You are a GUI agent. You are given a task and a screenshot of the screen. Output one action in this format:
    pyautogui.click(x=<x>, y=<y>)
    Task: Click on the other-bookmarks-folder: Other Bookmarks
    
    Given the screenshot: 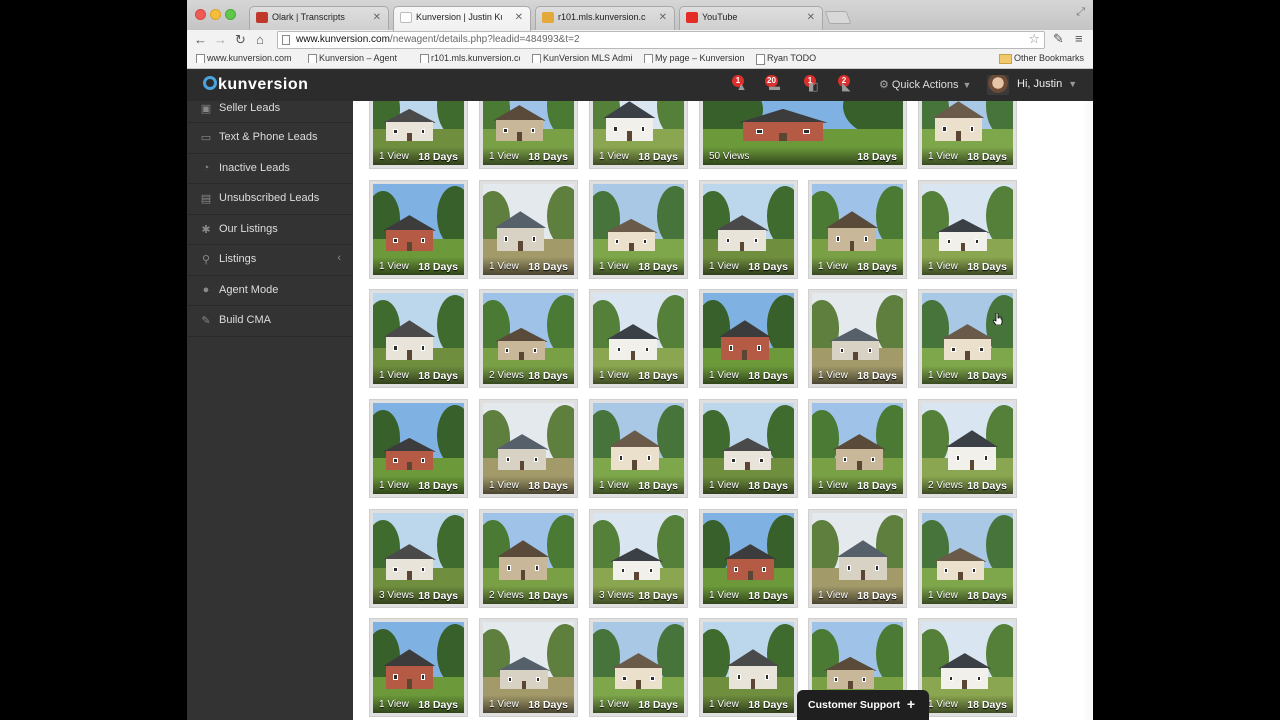 What is the action you would take?
    pyautogui.click(x=1041, y=58)
    